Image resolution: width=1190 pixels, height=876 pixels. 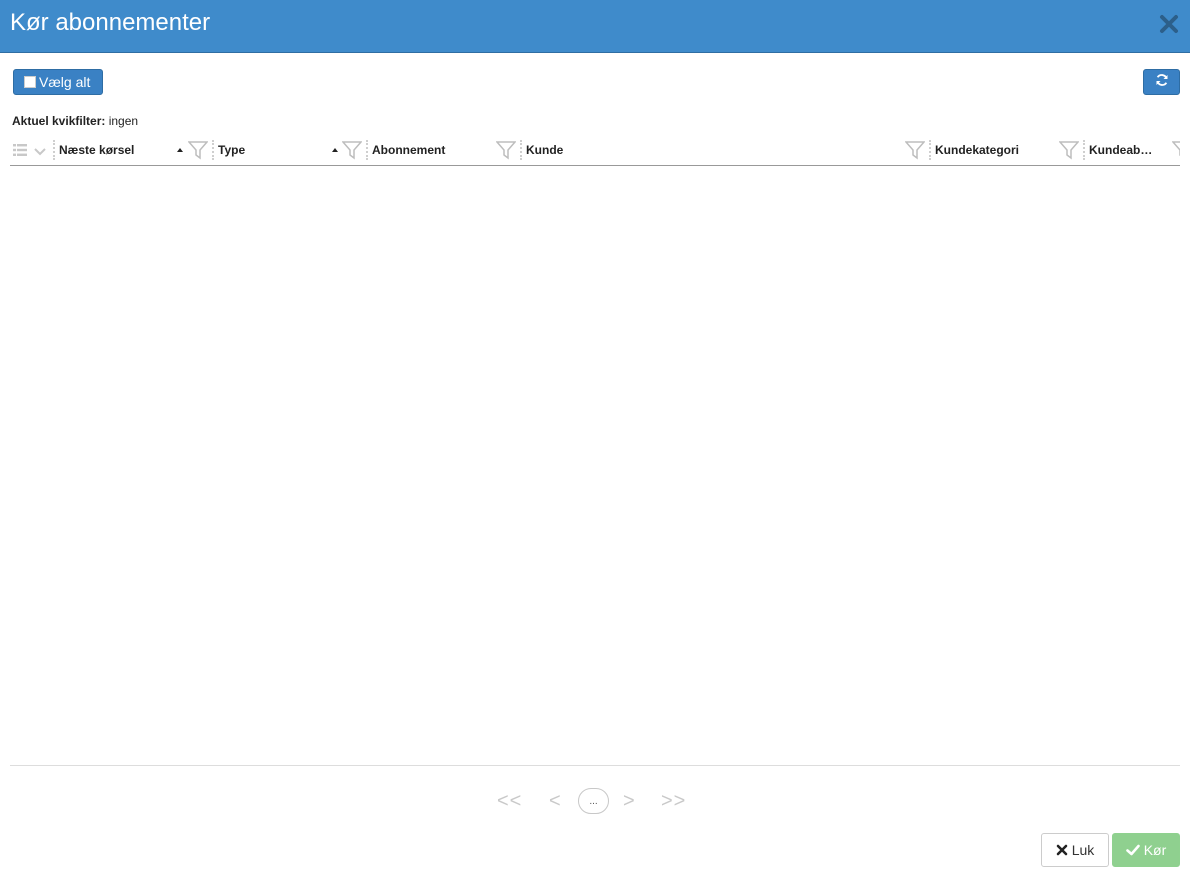 I want to click on refresh-icon, so click(x=1162, y=82).